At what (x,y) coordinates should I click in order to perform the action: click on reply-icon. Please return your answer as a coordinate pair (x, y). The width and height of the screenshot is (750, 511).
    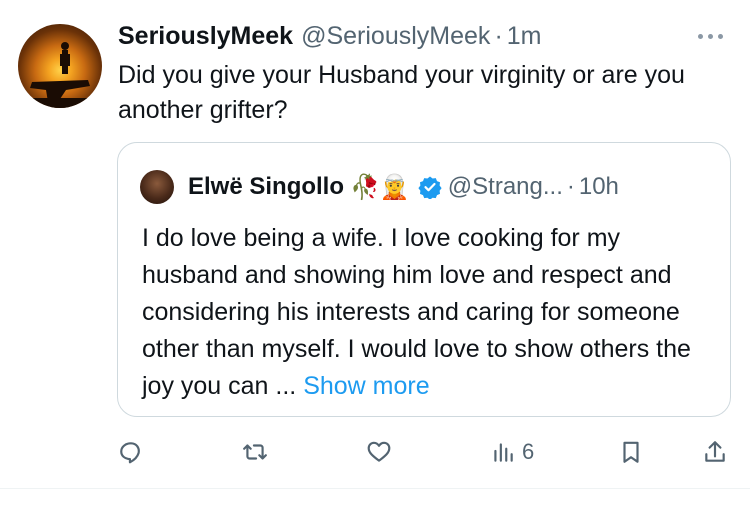
    Looking at the image, I should click on (130, 453).